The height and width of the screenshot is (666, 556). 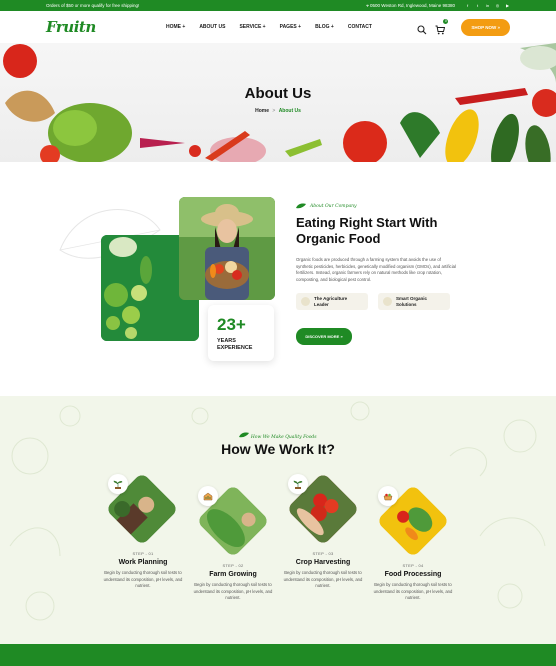 What do you see at coordinates (360, 27) in the screenshot?
I see `nav-contact: CONTACT` at bounding box center [360, 27].